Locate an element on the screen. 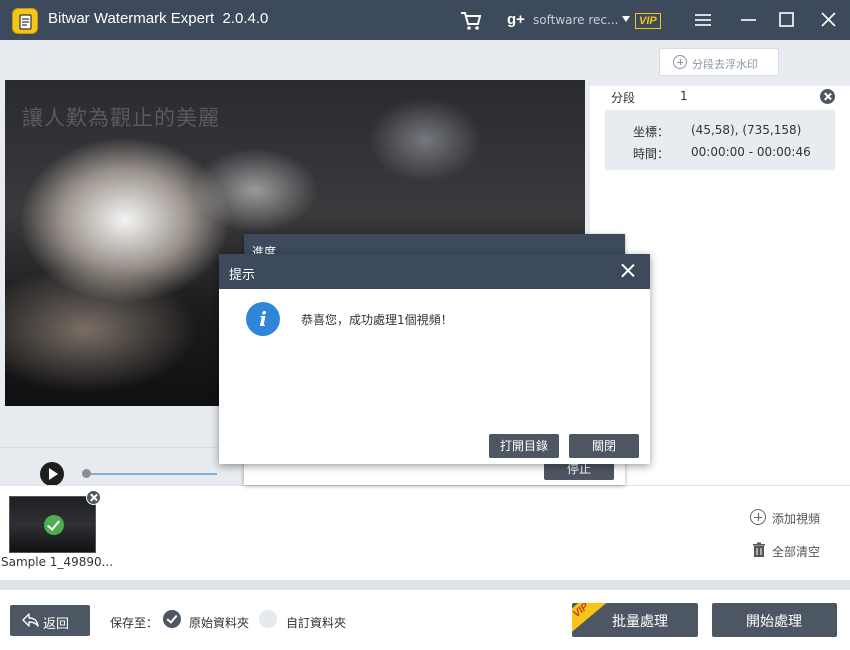 The width and height of the screenshot is (850, 650). add-segment-button: 分段去浮水印 is located at coordinates (719, 62).